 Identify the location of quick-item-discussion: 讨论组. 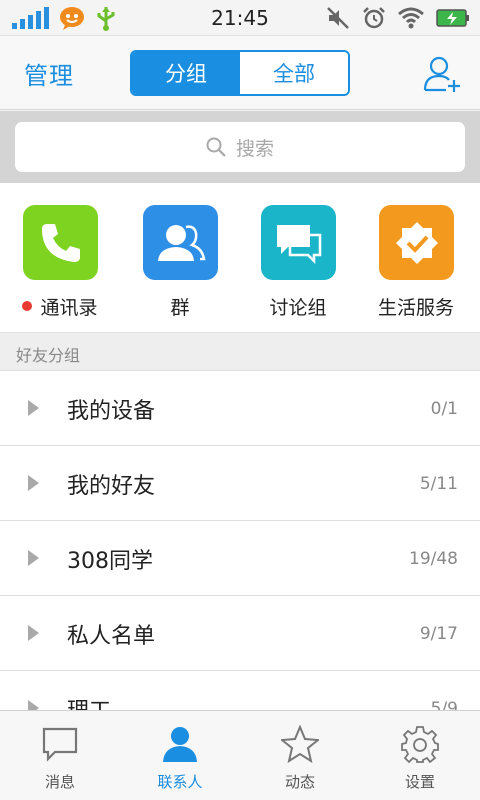
(298, 265).